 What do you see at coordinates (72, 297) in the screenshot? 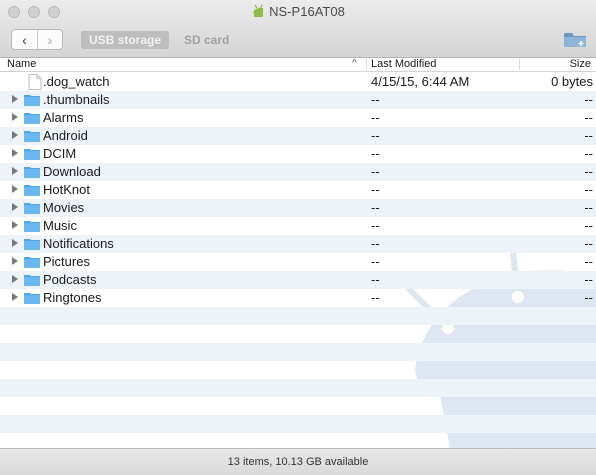
I see `file-name: Ringtones` at bounding box center [72, 297].